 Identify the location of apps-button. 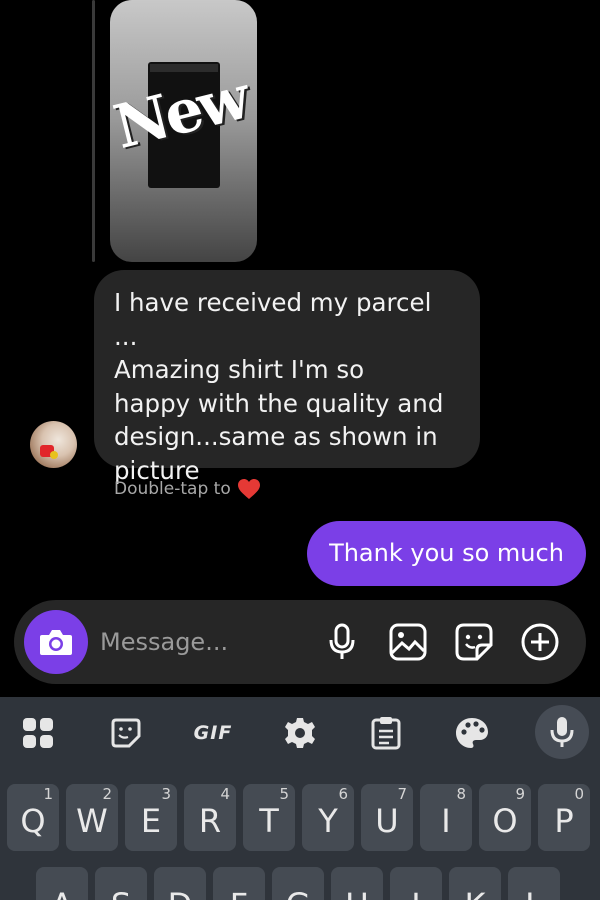
(38, 733).